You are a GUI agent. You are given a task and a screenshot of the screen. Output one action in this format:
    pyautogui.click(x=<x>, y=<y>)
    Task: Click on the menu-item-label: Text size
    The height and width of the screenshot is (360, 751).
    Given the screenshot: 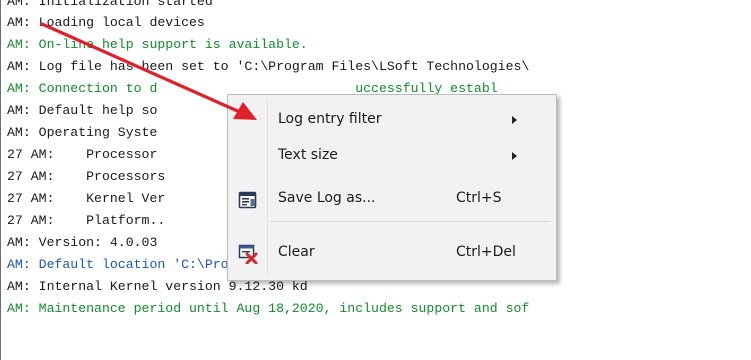 What is the action you would take?
    pyautogui.click(x=308, y=155)
    